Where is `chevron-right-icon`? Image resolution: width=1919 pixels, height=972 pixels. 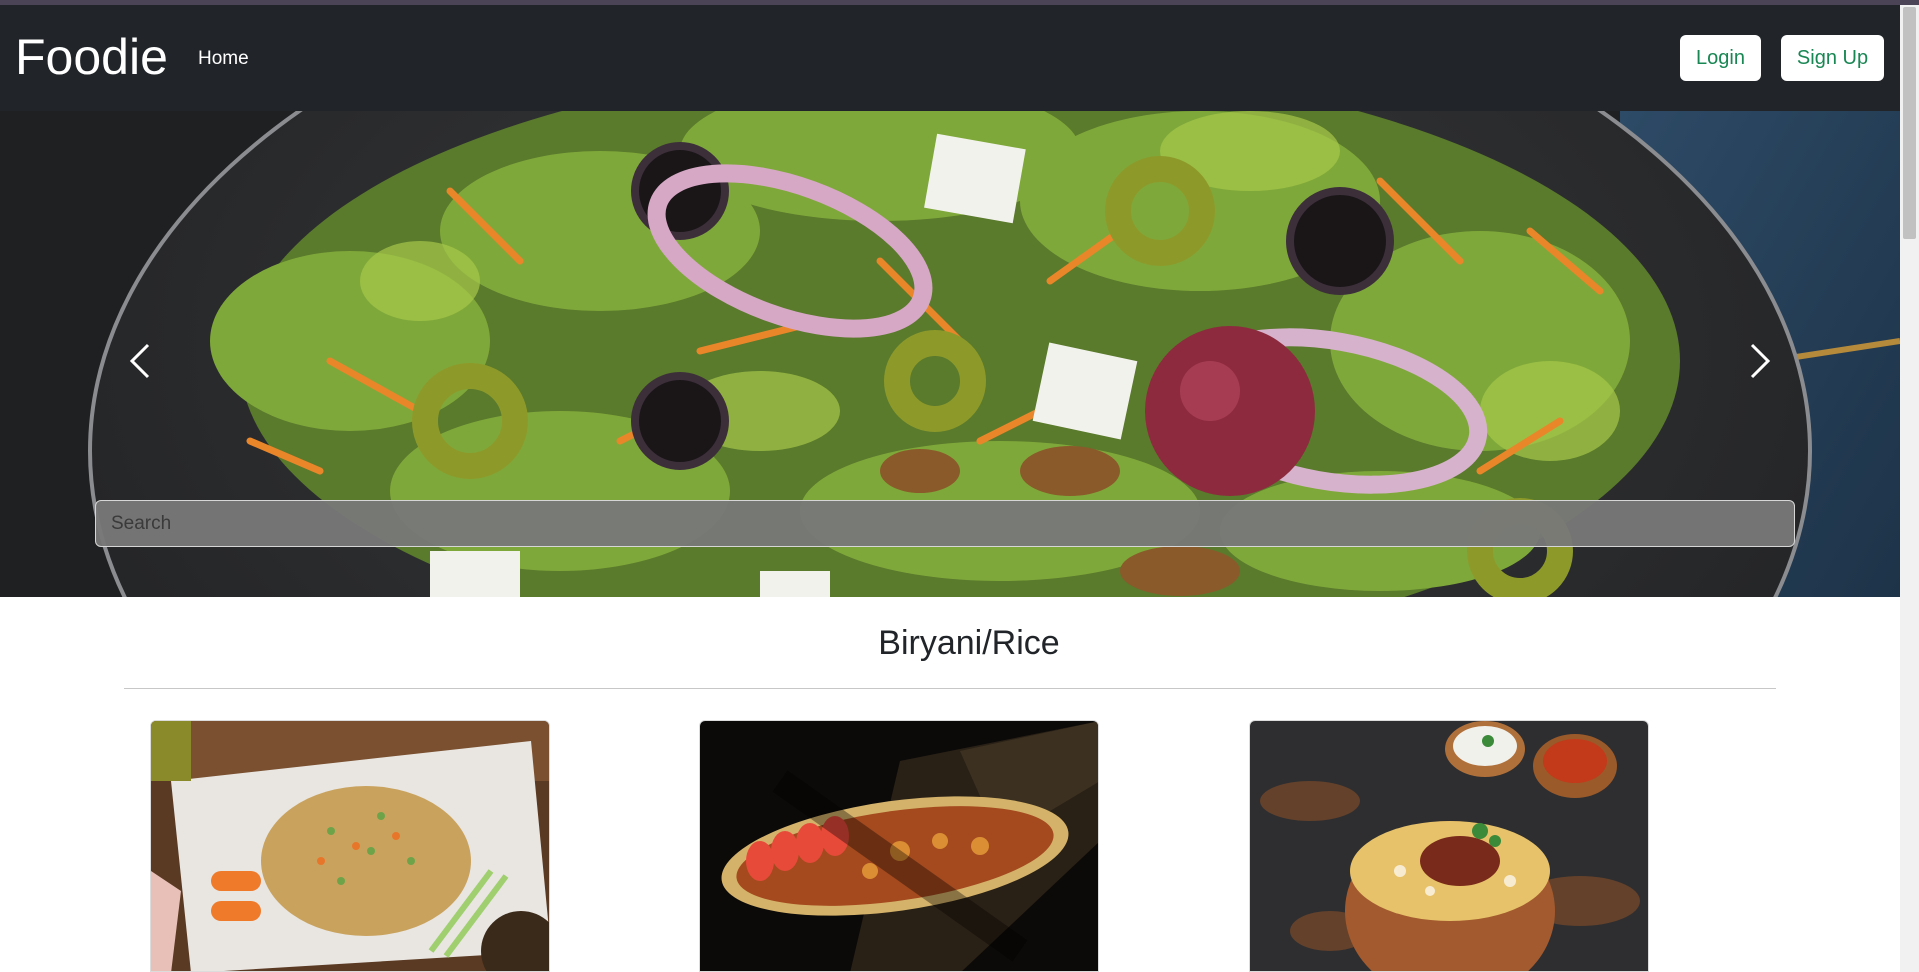 chevron-right-icon is located at coordinates (1760, 361).